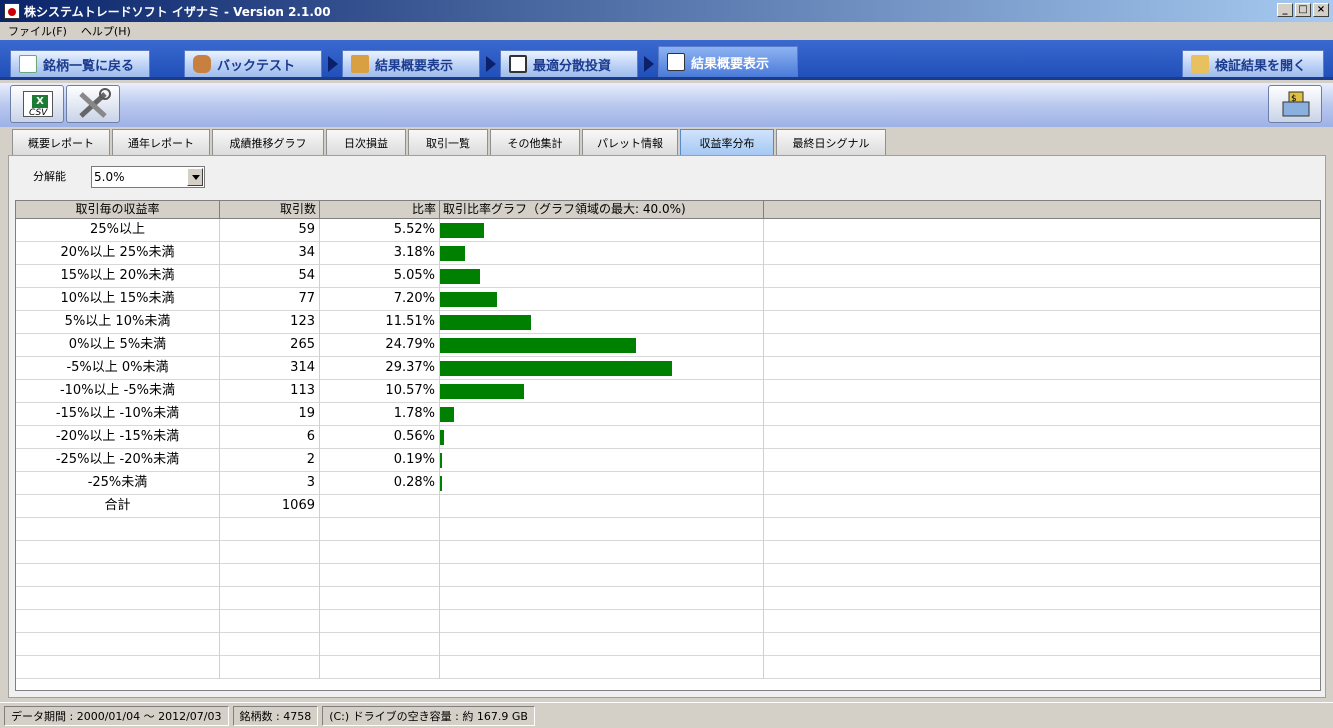 Image resolution: width=1333 pixels, height=728 pixels. Describe the element at coordinates (668, 460) in the screenshot. I see `table-row: -25%以上 -20%未満 2 0.19%` at that location.